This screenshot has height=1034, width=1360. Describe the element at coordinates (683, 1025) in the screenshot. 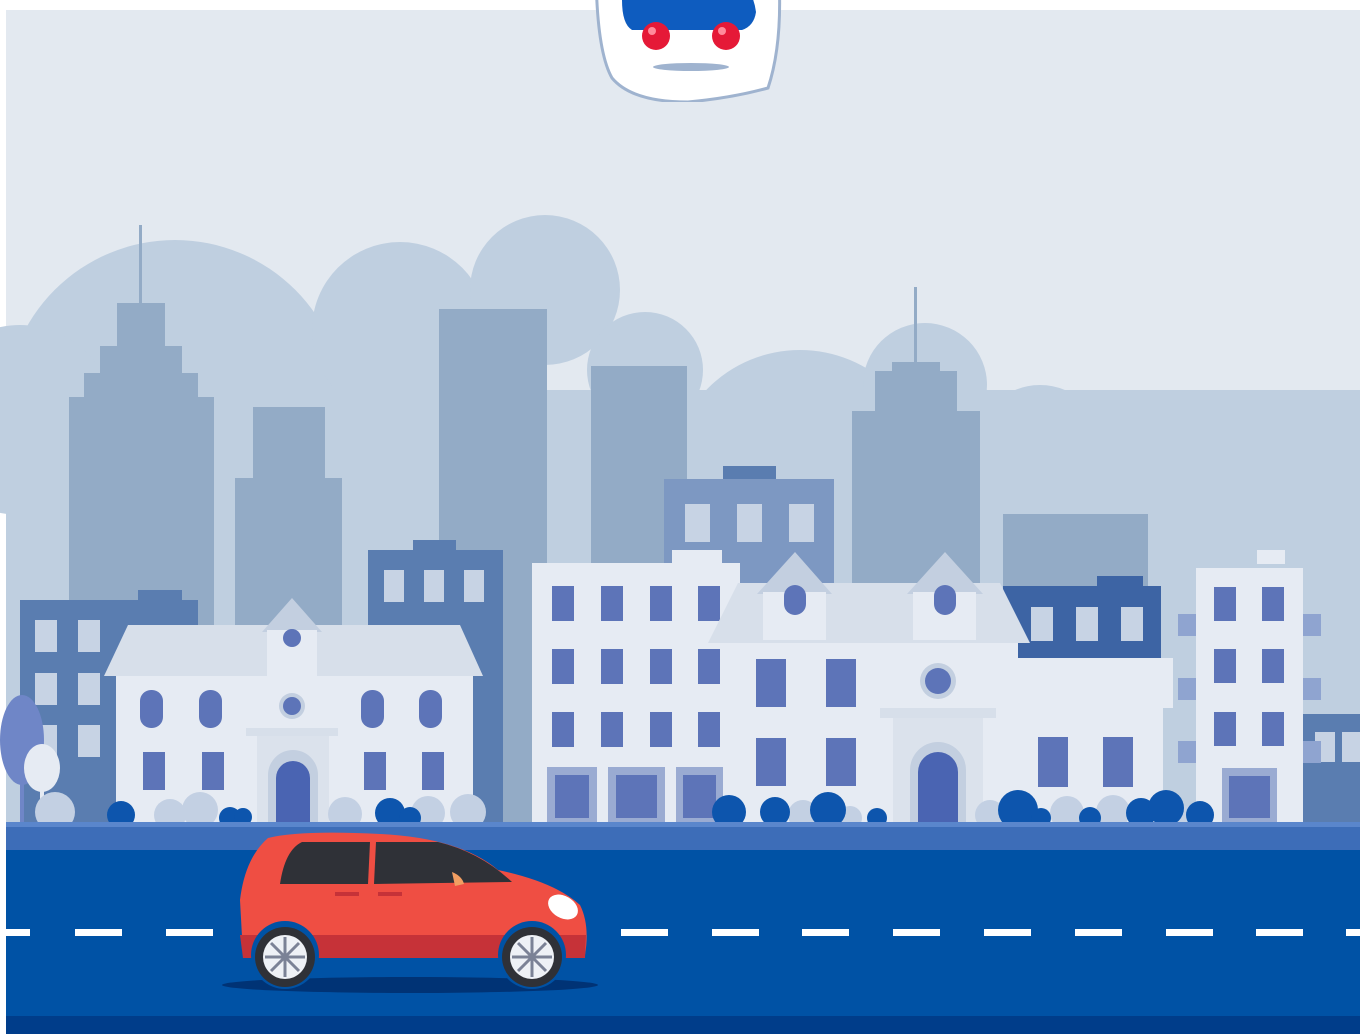

I see `road-edge` at that location.